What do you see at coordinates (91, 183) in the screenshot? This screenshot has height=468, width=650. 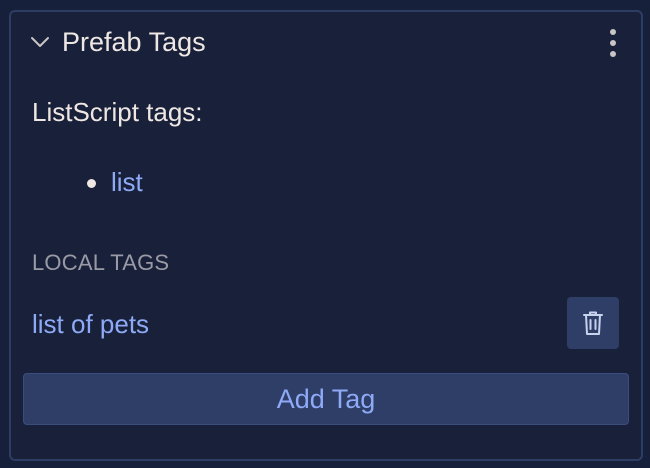 I see `bullet-icon` at bounding box center [91, 183].